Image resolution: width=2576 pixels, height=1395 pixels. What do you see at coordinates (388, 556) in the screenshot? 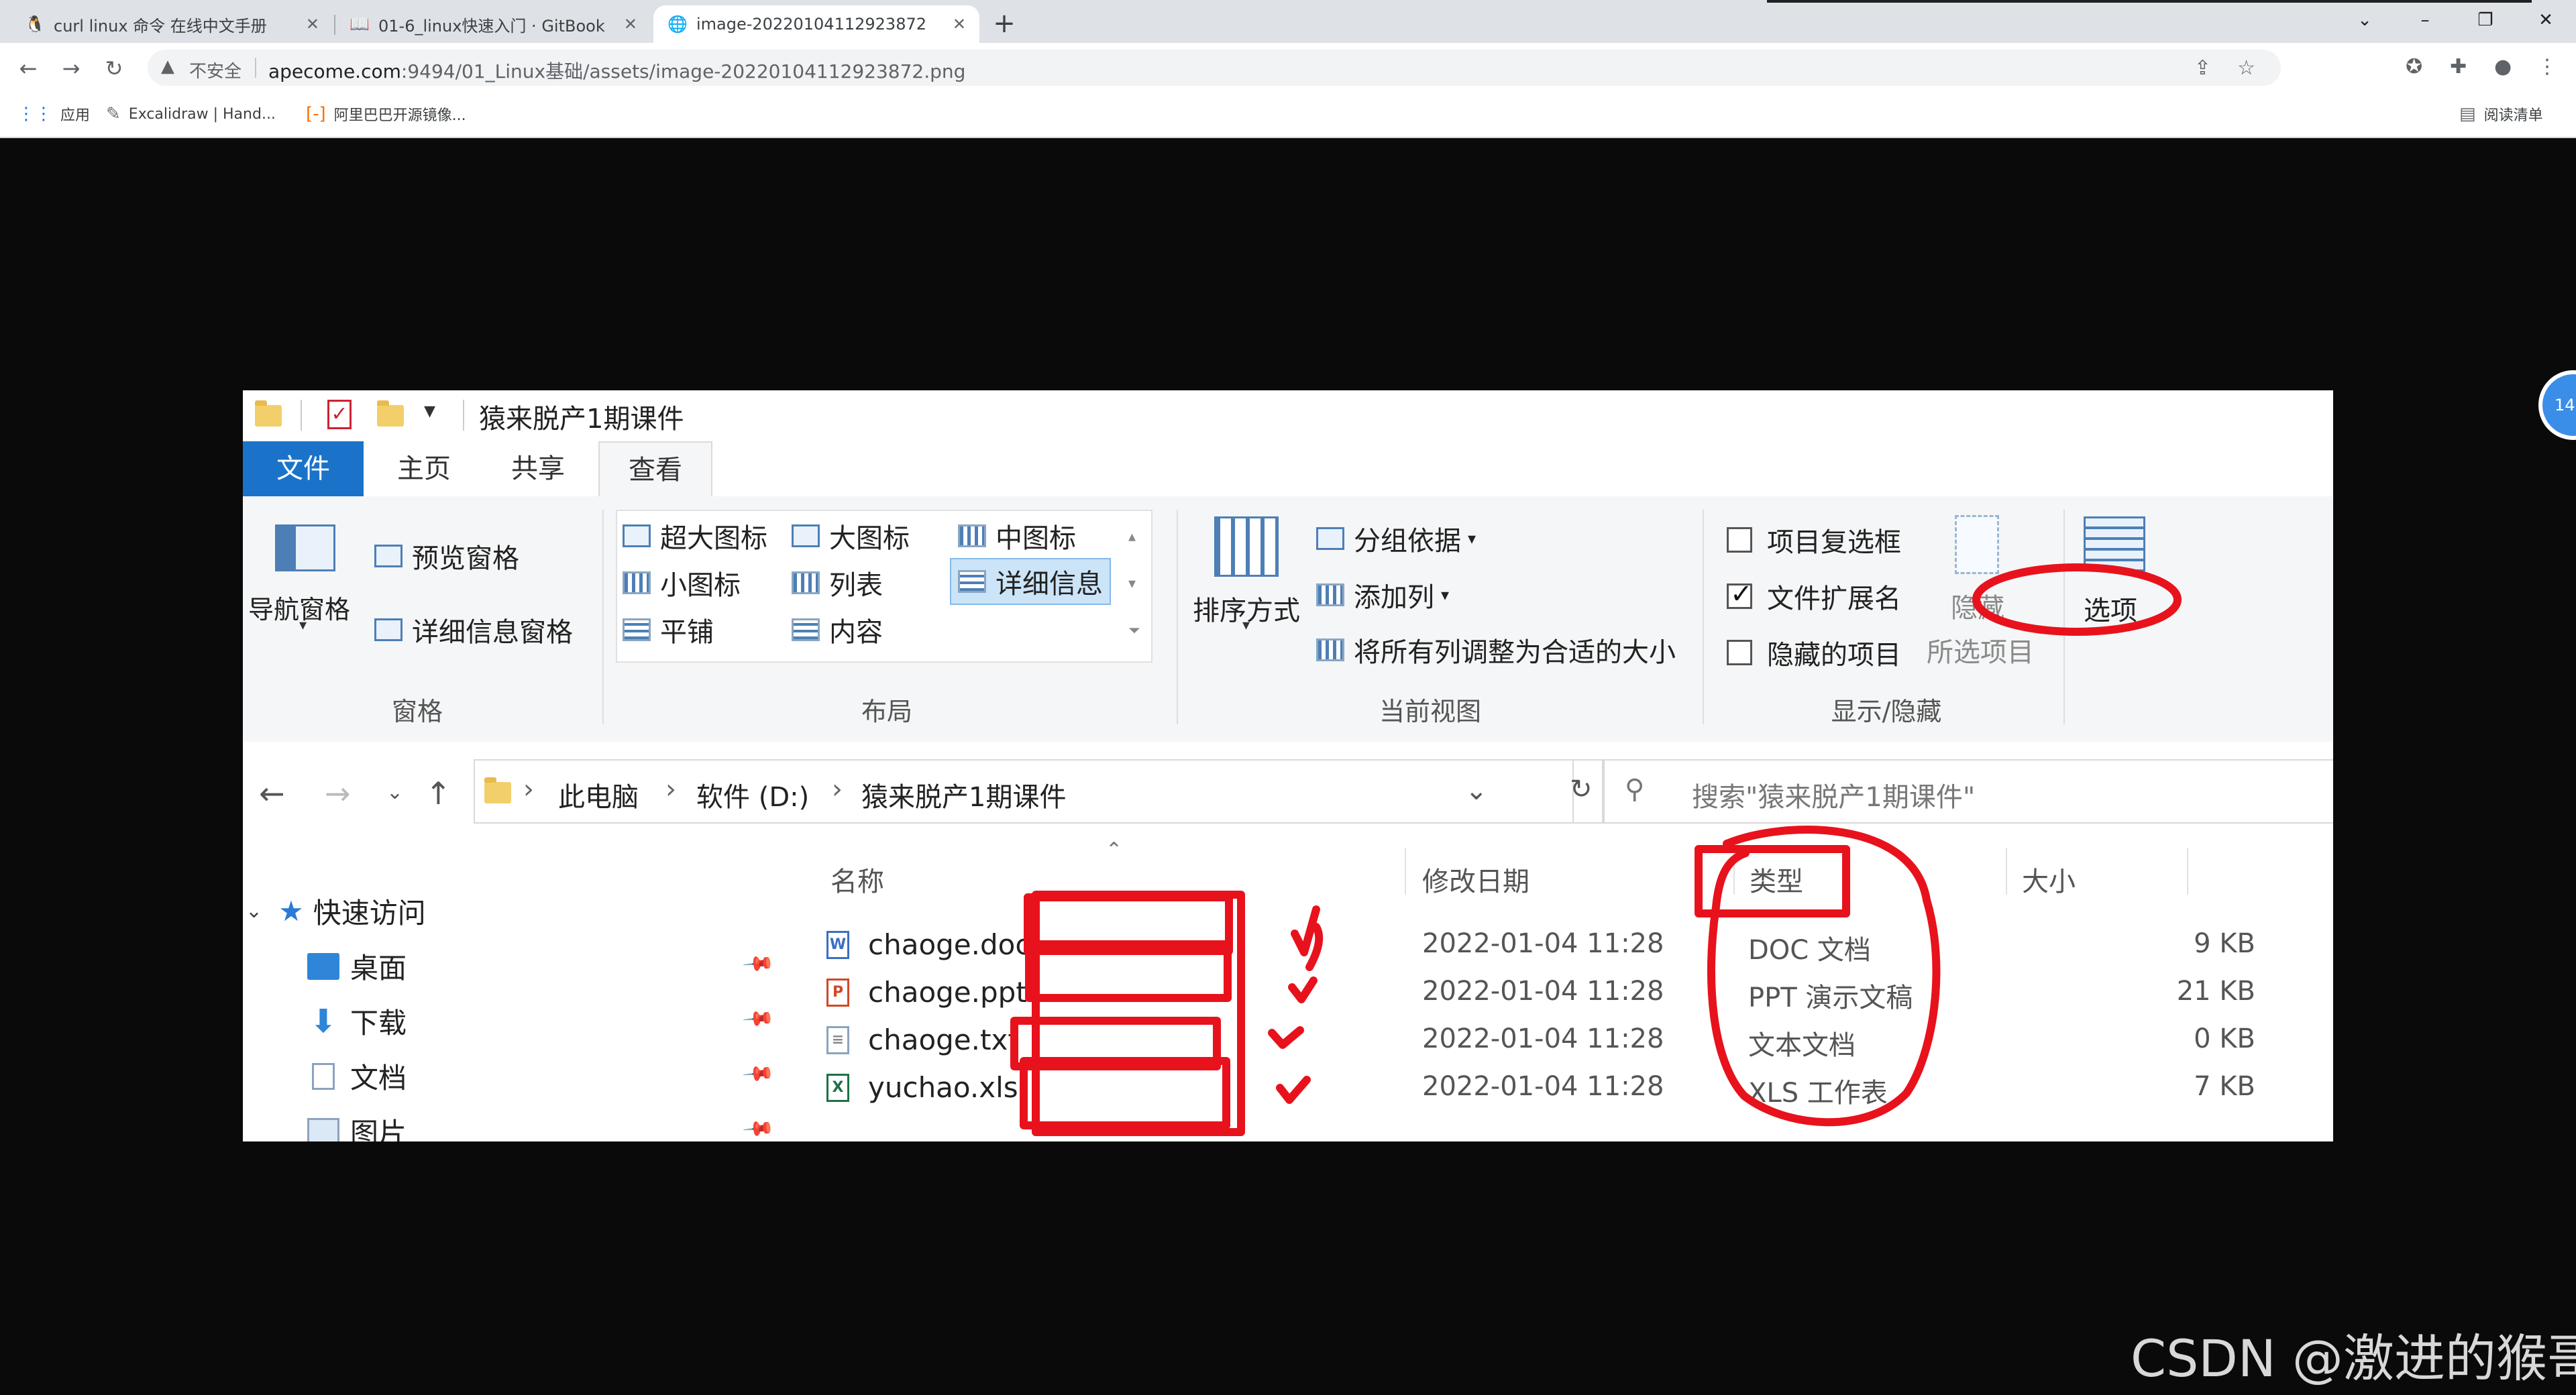
I see `preview-pane-icon` at bounding box center [388, 556].